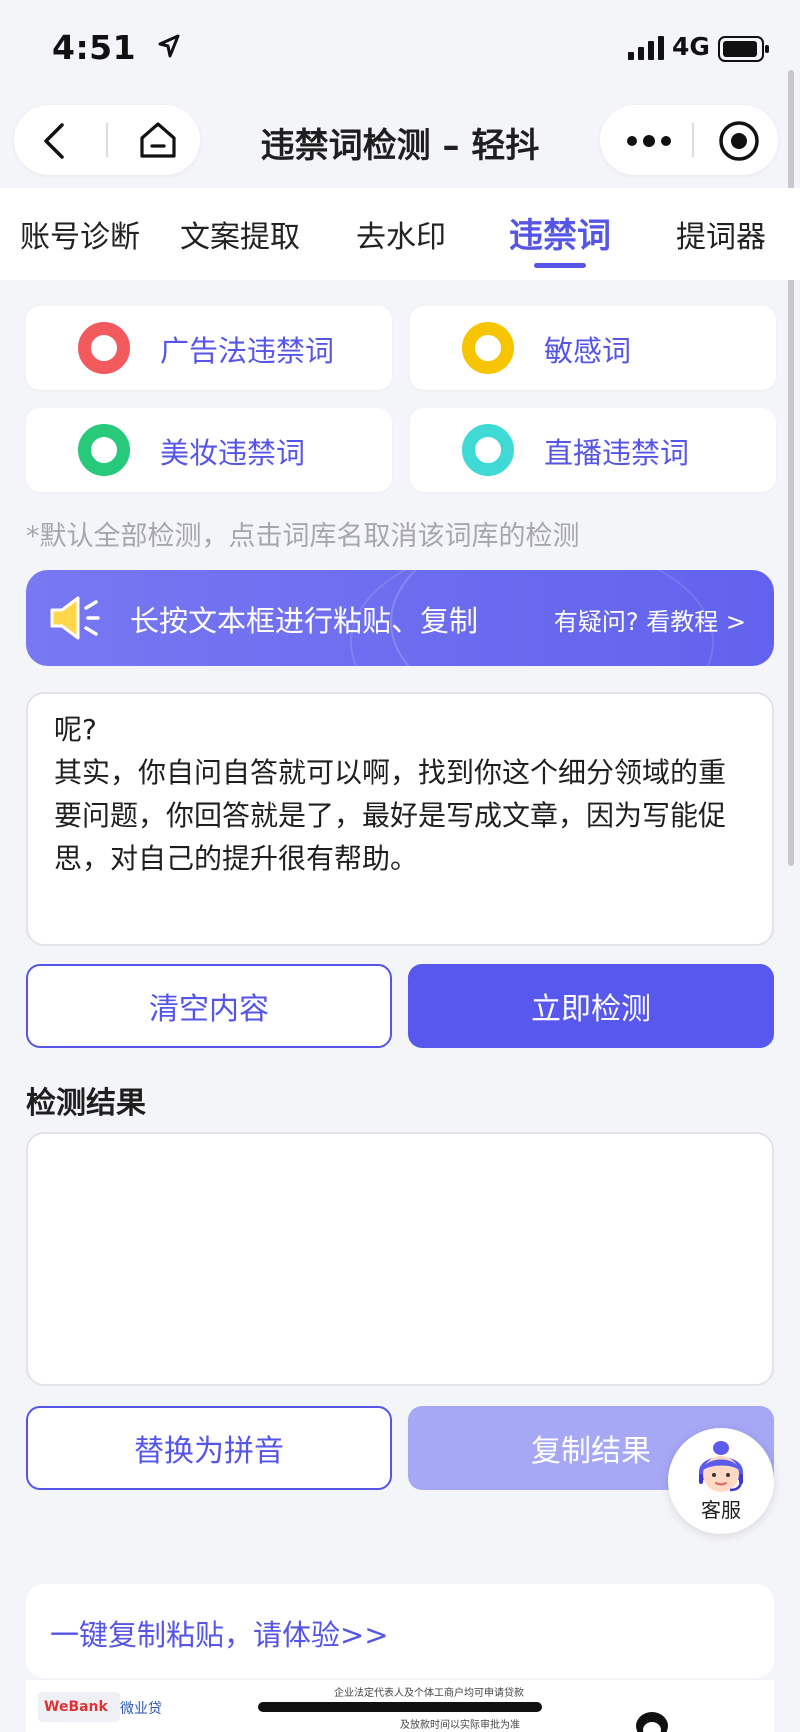 The height and width of the screenshot is (1732, 800). I want to click on library-sensitive: 敏感词, so click(593, 348).